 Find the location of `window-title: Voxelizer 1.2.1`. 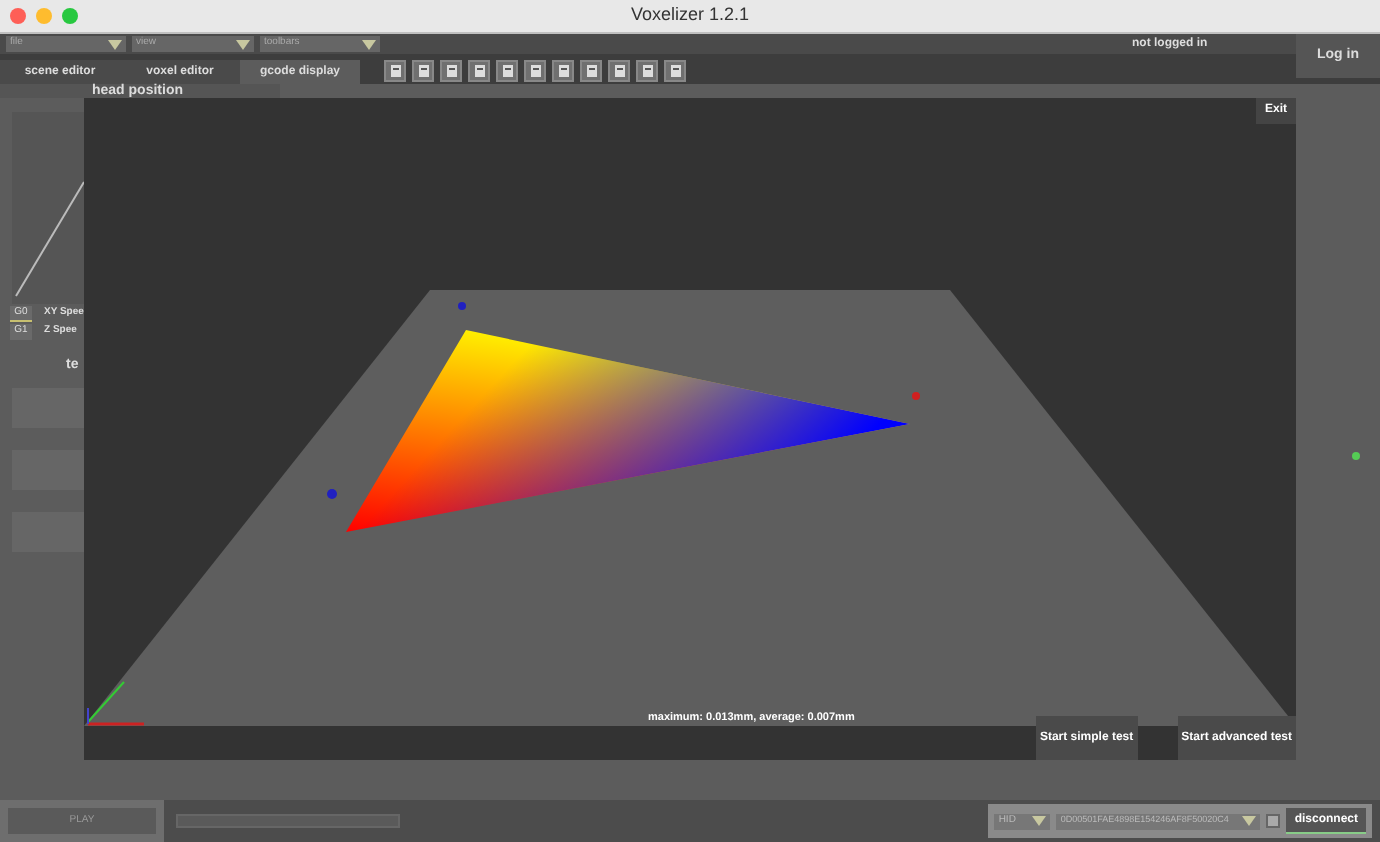

window-title: Voxelizer 1.2.1 is located at coordinates (690, 15).